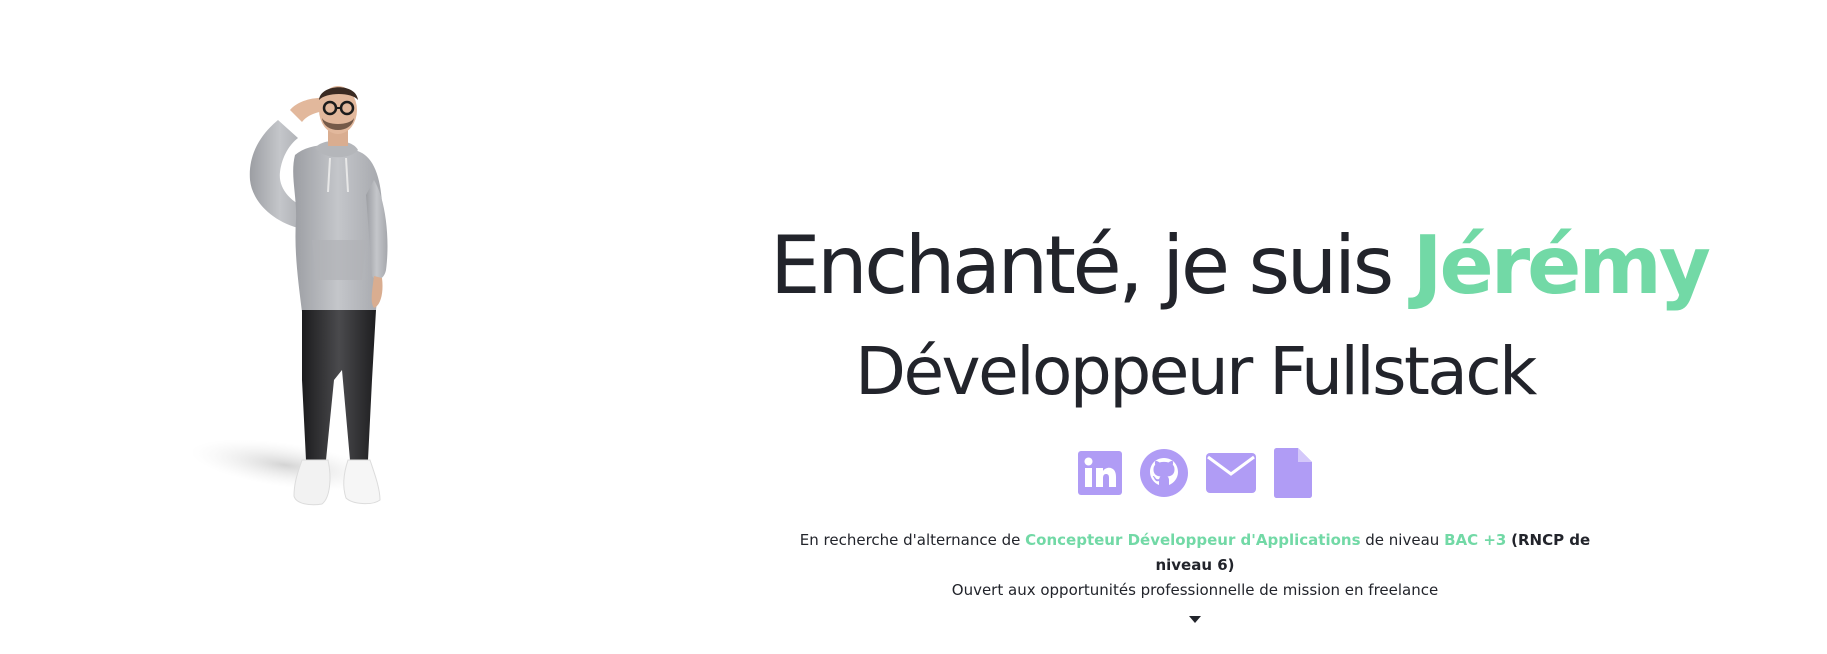  I want to click on caret-down-icon, so click(1195, 619).